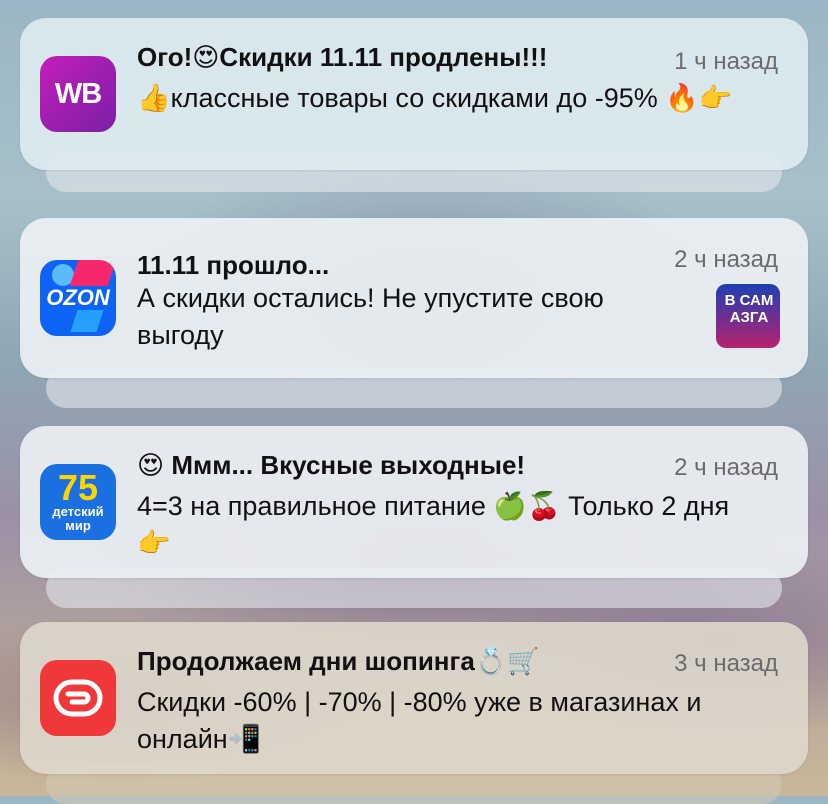 Image resolution: width=828 pixels, height=804 pixels. I want to click on sportmaster-logo-icon, so click(78, 698).